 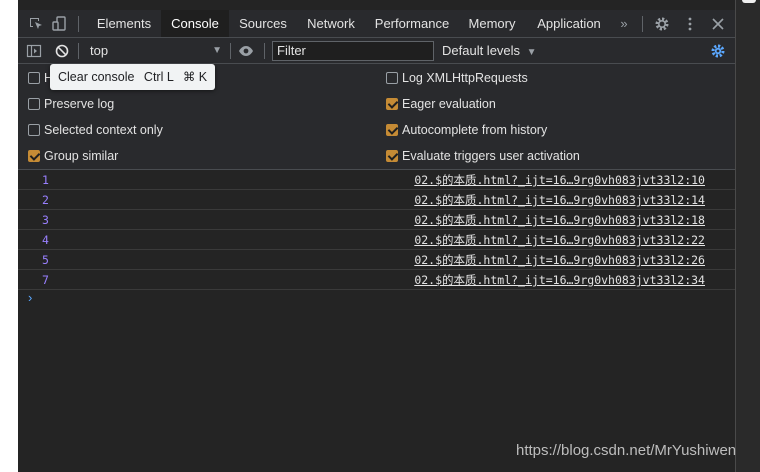 I want to click on tab-elements: Elements, so click(x=124, y=23).